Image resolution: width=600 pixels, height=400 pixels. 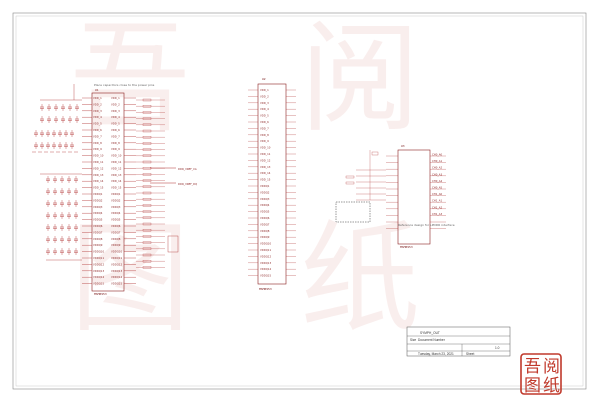 What do you see at coordinates (265, 160) in the screenshot?
I see `middle-pin-label: VDD_12` at bounding box center [265, 160].